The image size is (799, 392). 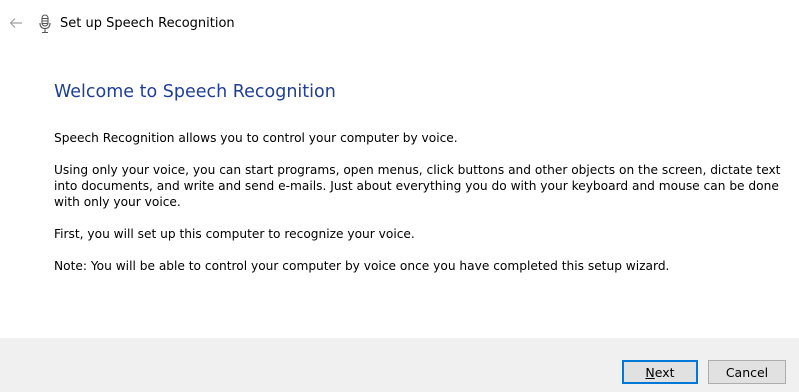 I want to click on microphone-icon, so click(x=45, y=24).